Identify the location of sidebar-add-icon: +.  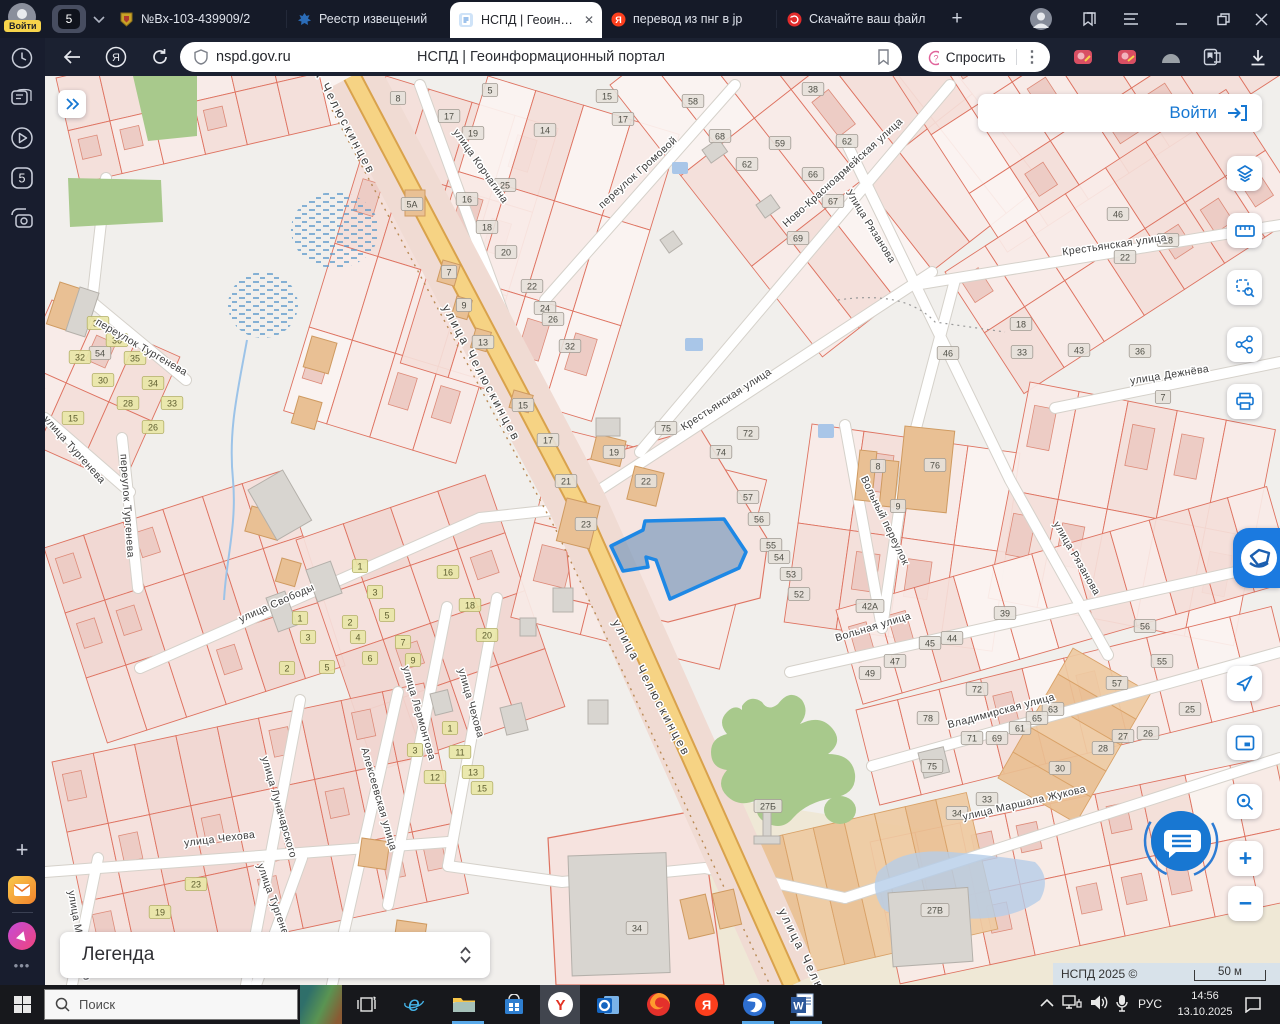
(22, 849).